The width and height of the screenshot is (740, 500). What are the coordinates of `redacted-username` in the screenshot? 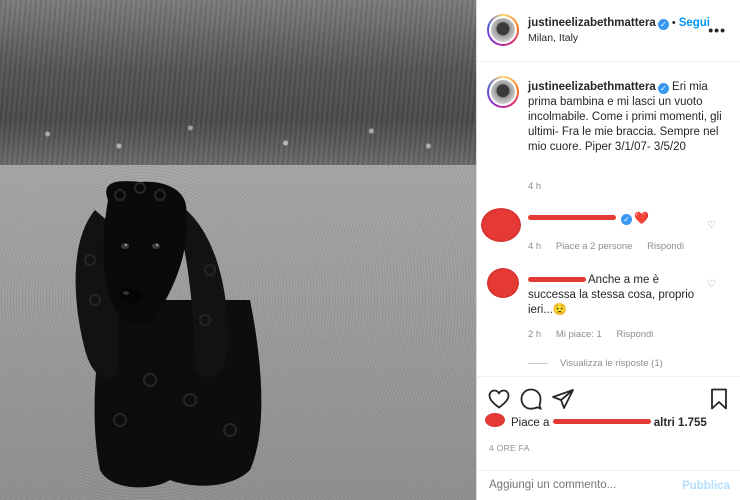 It's located at (572, 217).